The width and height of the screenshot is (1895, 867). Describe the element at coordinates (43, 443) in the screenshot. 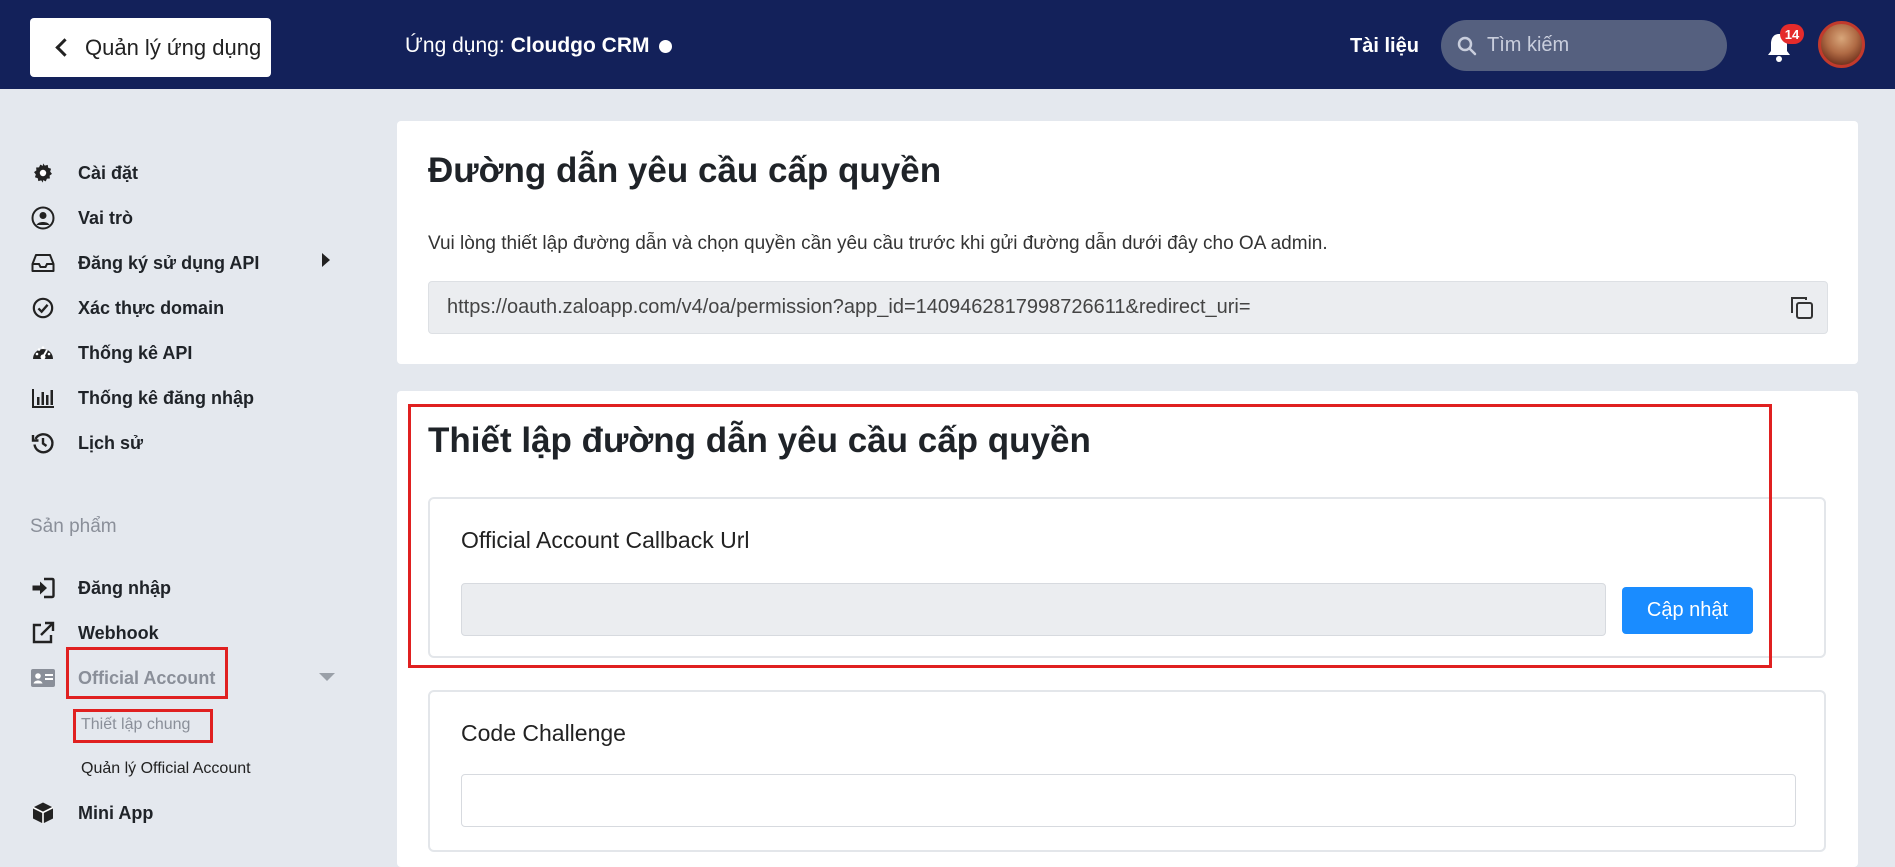

I see `history-icon` at that location.